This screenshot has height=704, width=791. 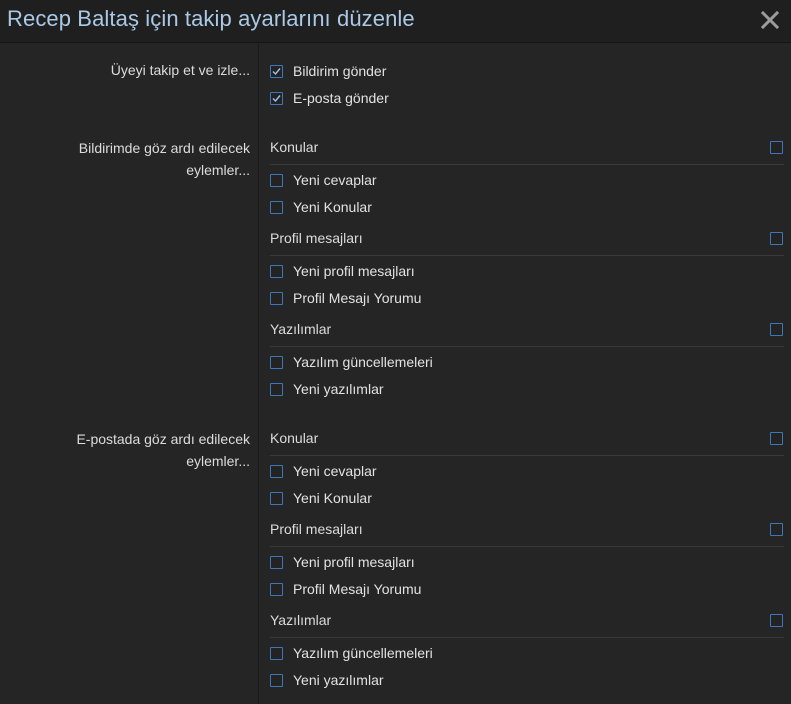 What do you see at coordinates (527, 151) in the screenshot?
I see `alert-group-konular: Konular` at bounding box center [527, 151].